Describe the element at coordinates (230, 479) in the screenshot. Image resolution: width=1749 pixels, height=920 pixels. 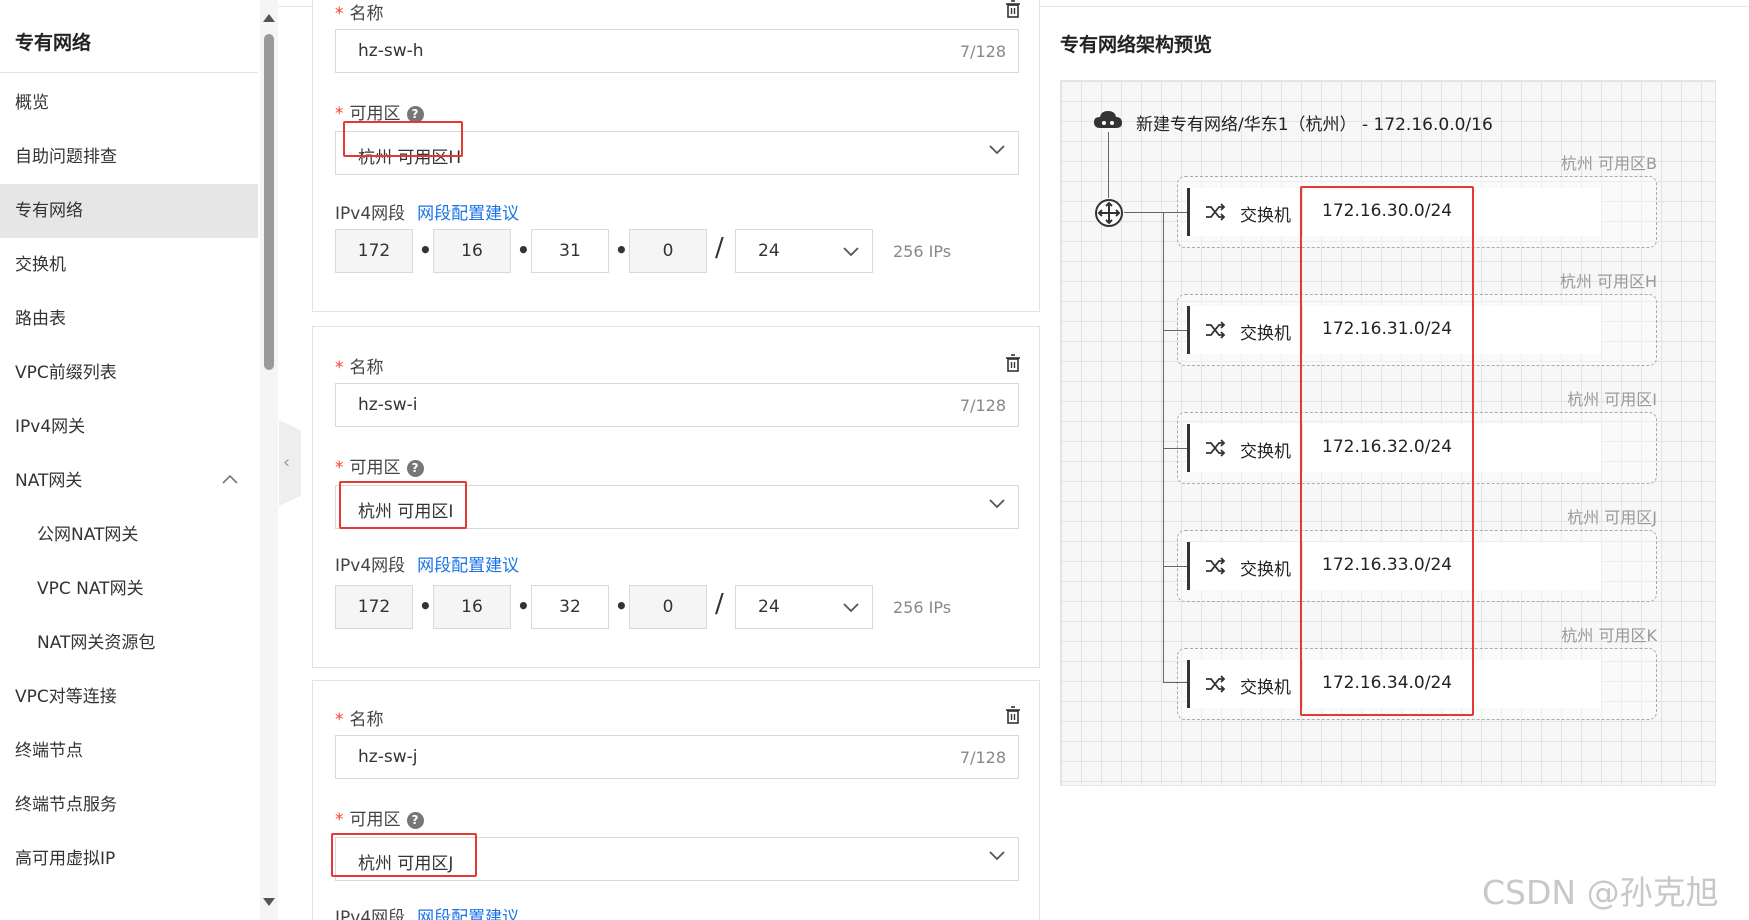
I see `chevron-up-icon` at that location.